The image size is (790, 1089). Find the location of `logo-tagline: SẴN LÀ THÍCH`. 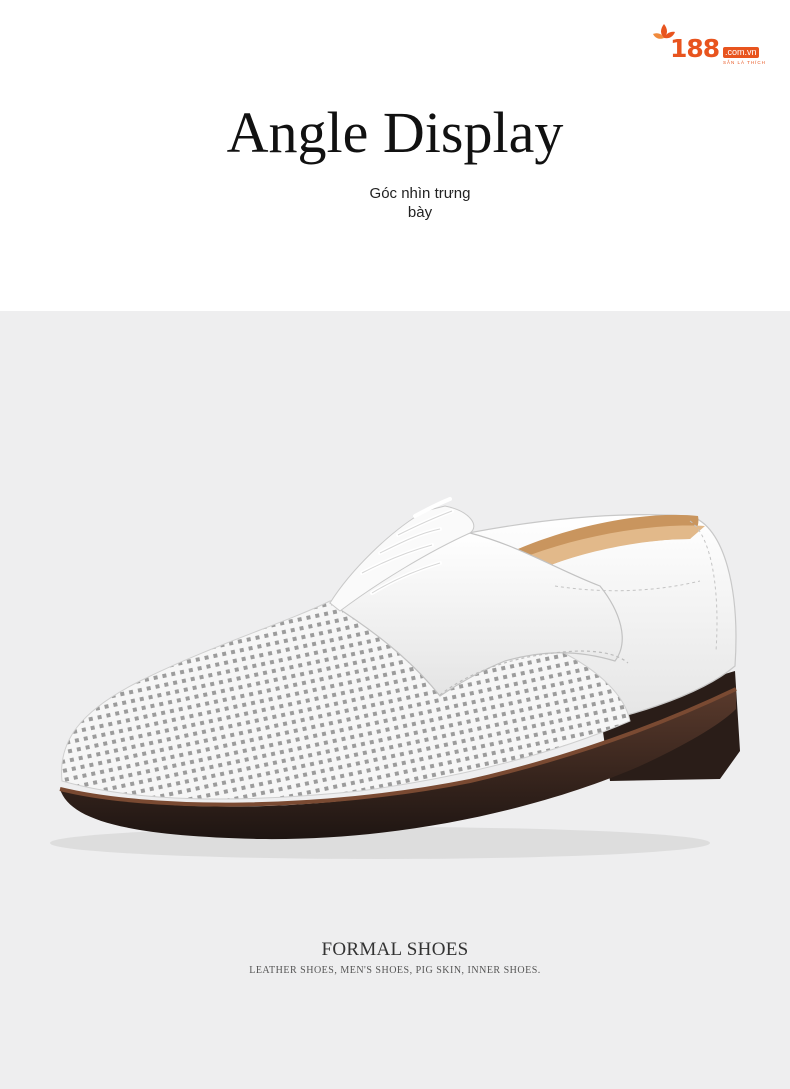

logo-tagline: SẴN LÀ THÍCH is located at coordinates (744, 62).